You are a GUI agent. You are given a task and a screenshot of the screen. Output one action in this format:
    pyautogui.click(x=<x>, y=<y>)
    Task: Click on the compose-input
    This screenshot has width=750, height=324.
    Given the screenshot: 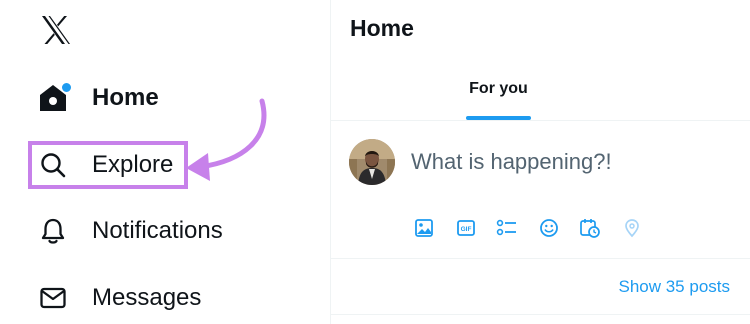 What is the action you would take?
    pyautogui.click(x=571, y=162)
    